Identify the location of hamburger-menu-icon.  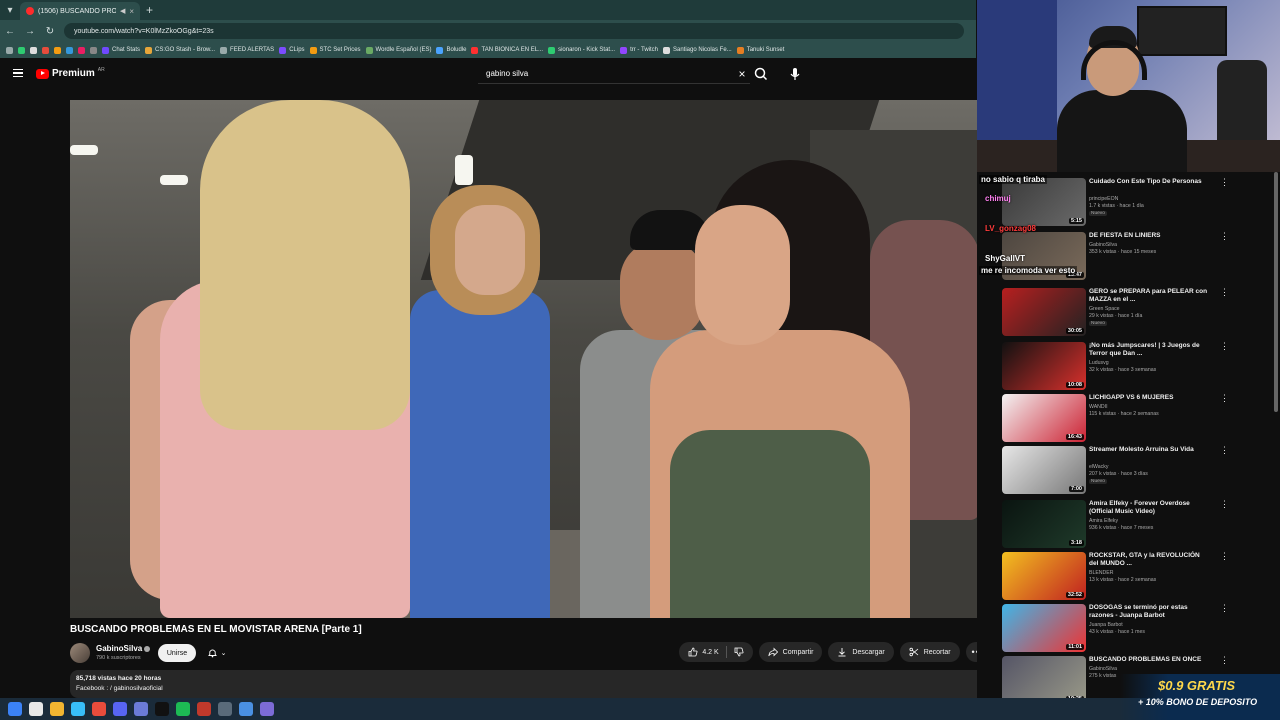
(18, 73).